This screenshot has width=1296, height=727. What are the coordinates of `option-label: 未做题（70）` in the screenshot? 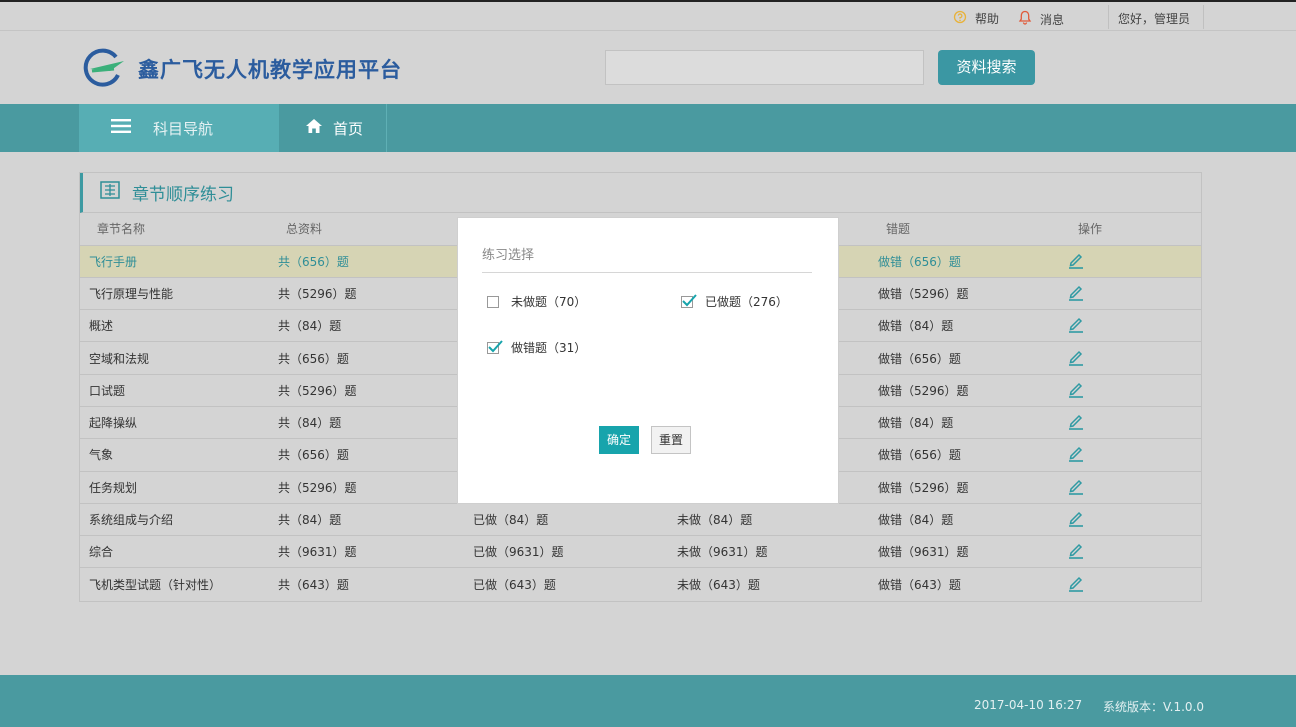 It's located at (549, 302).